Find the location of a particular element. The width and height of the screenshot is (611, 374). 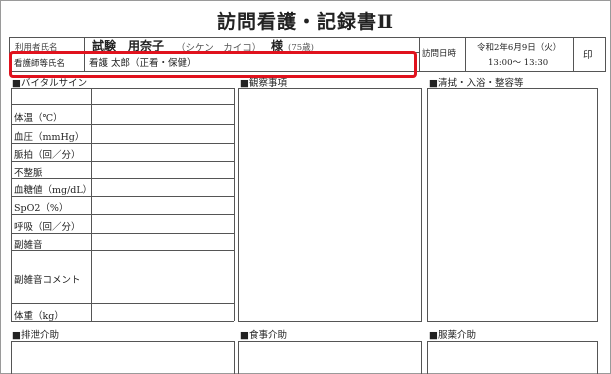

visit-label-divider is located at coordinates (465, 54).